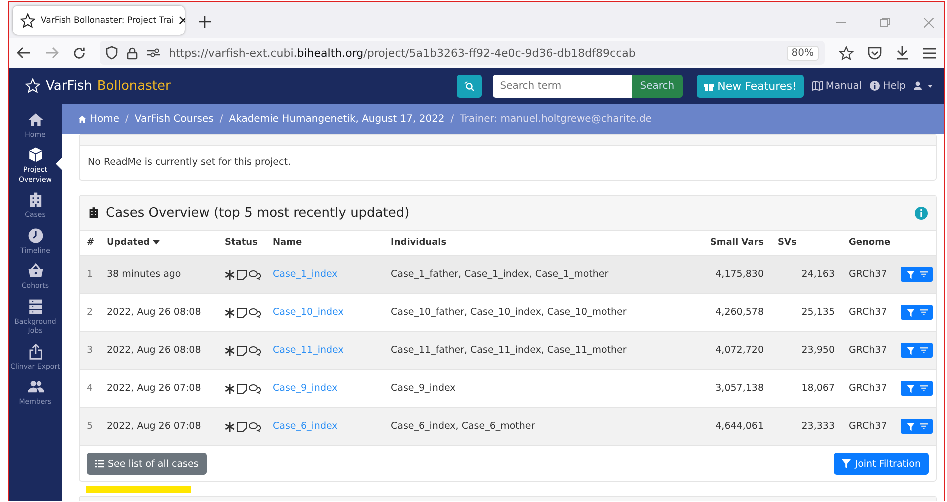  I want to click on menu-icon, so click(929, 53).